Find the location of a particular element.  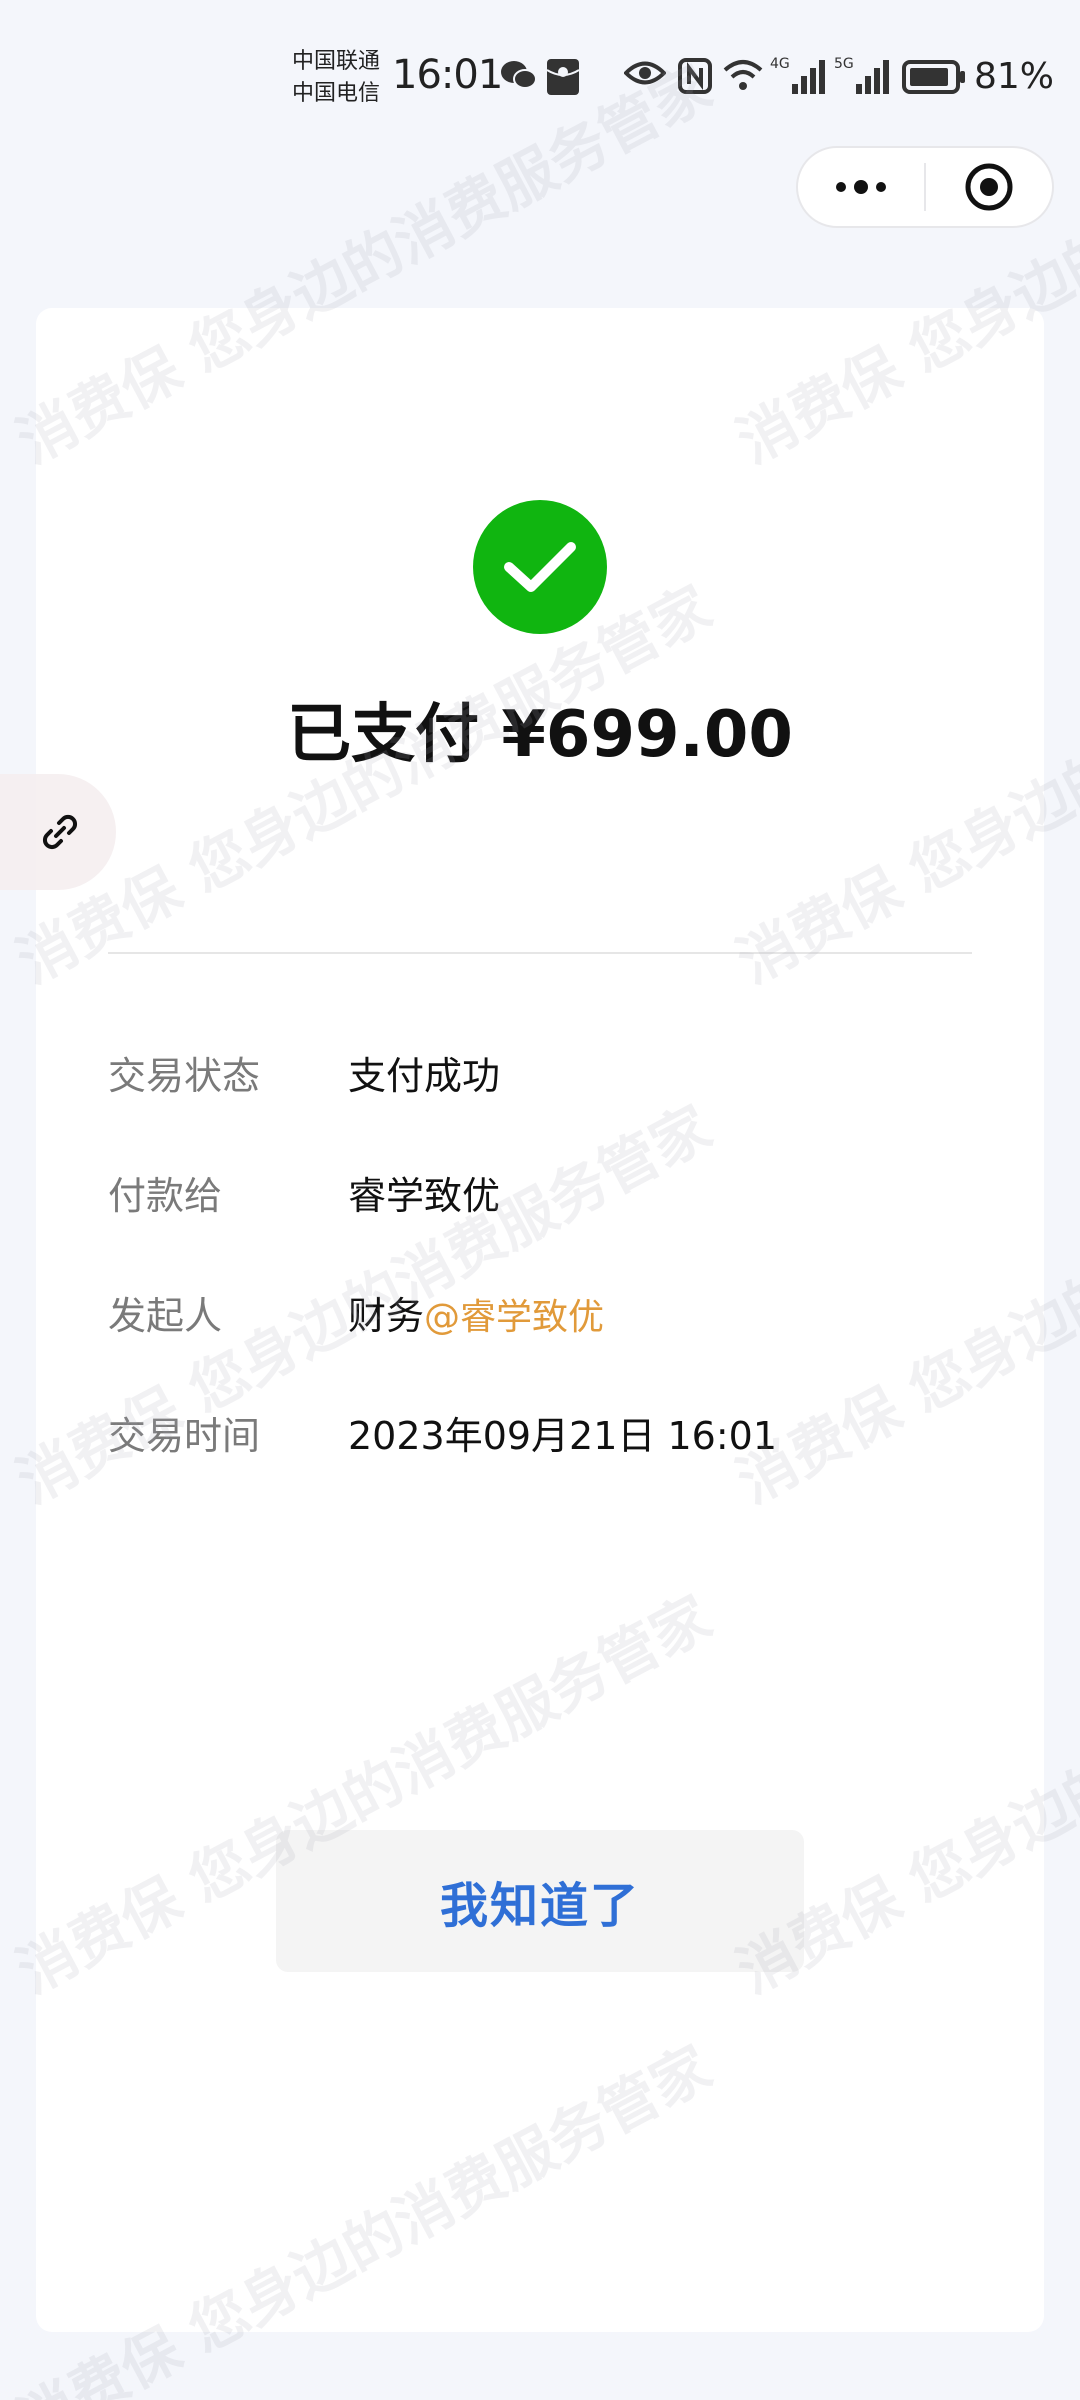

initiator-value: 财务@睿学致优 is located at coordinates (476, 1312).